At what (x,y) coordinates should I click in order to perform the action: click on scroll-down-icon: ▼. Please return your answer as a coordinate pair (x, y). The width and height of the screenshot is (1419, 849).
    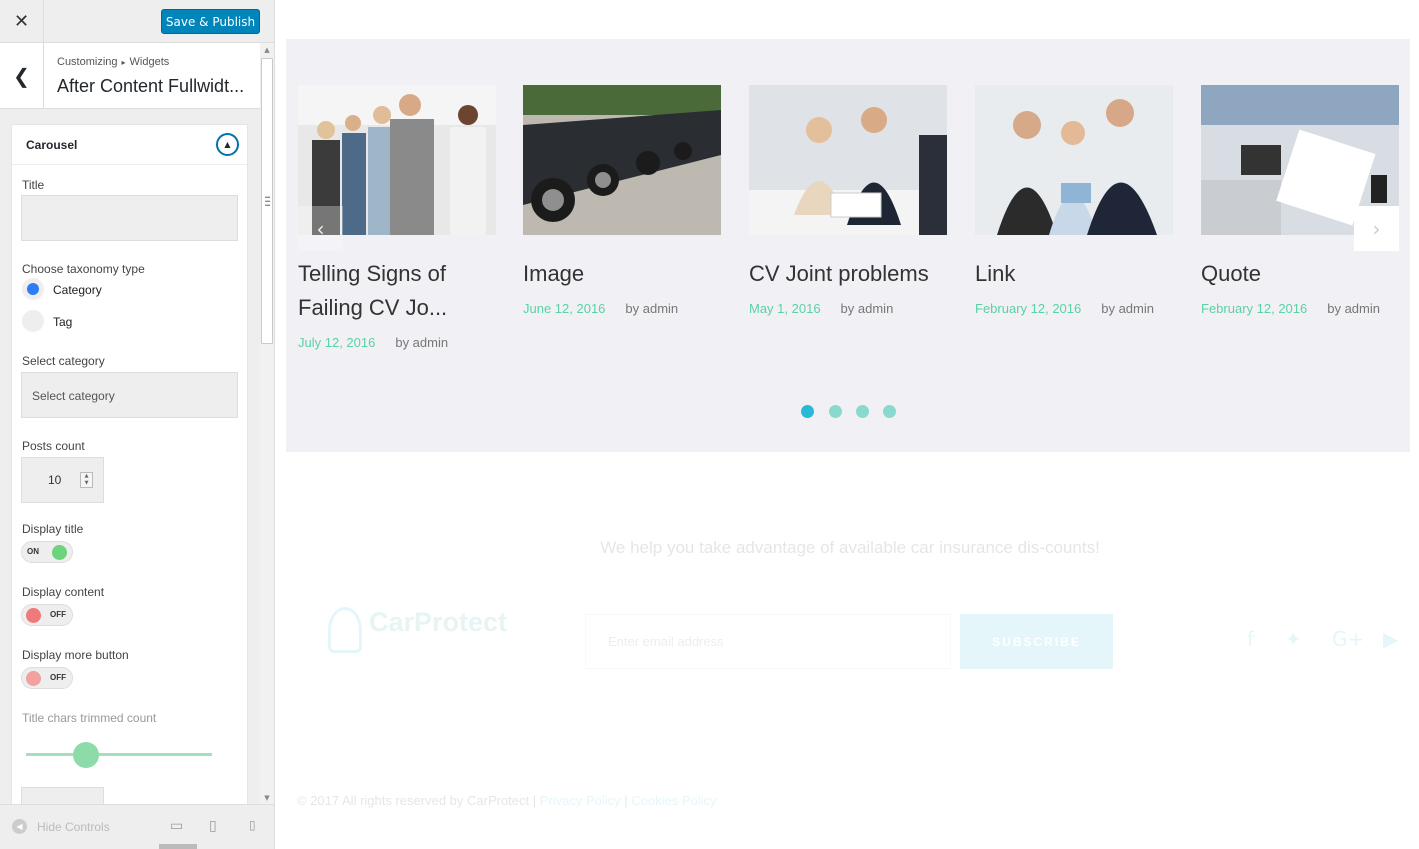
    Looking at the image, I should click on (267, 798).